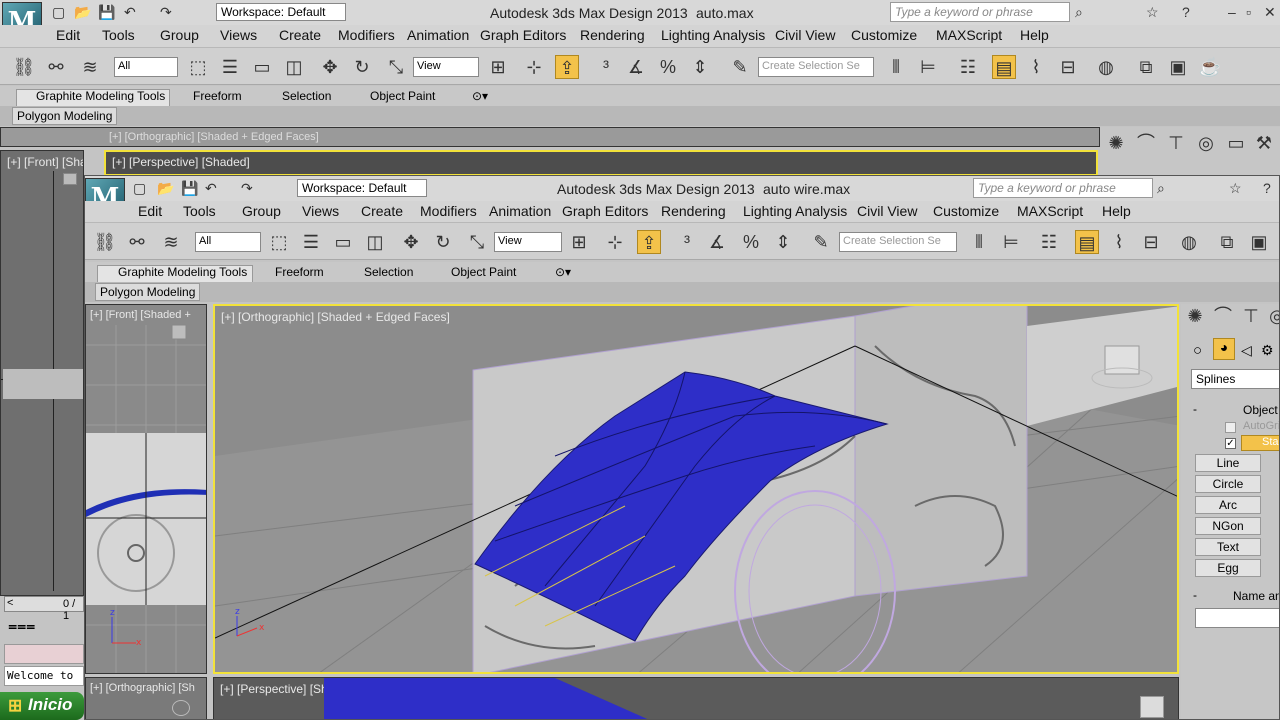 The height and width of the screenshot is (720, 1280). I want to click on layer-manager-icon: ☷, so click(968, 67).